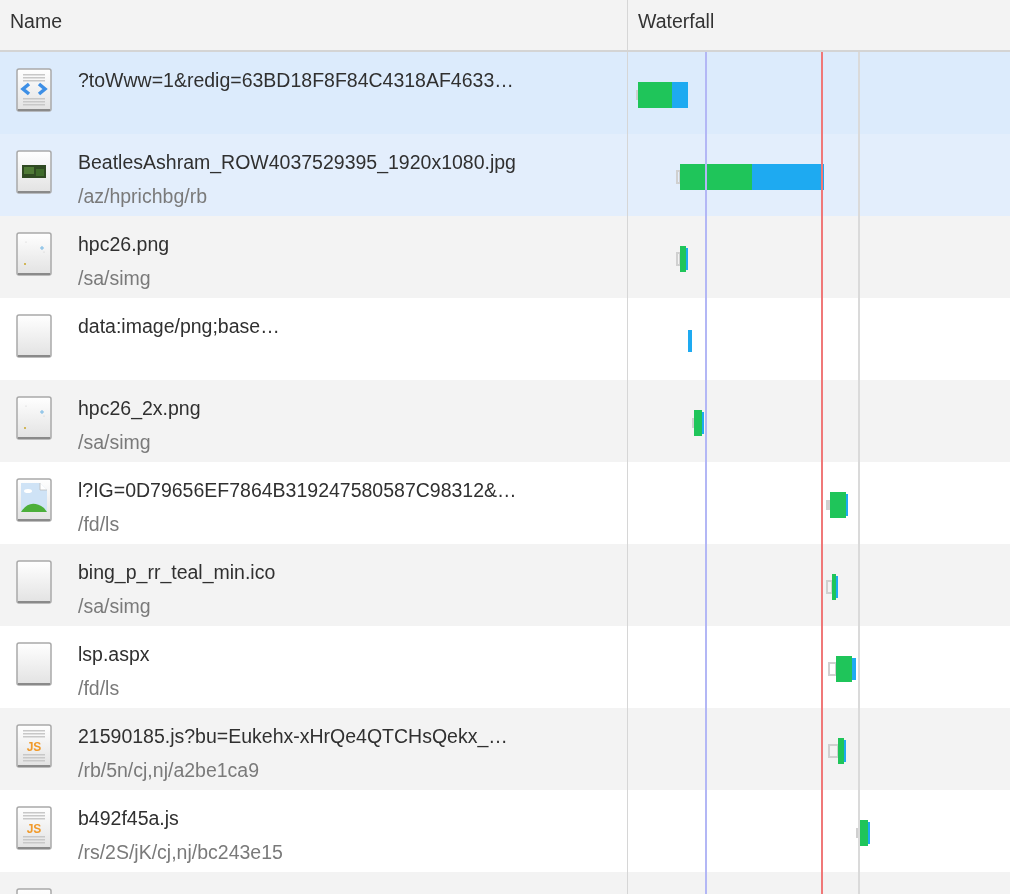  Describe the element at coordinates (124, 244) in the screenshot. I see `request-name: hpc26.png` at that location.